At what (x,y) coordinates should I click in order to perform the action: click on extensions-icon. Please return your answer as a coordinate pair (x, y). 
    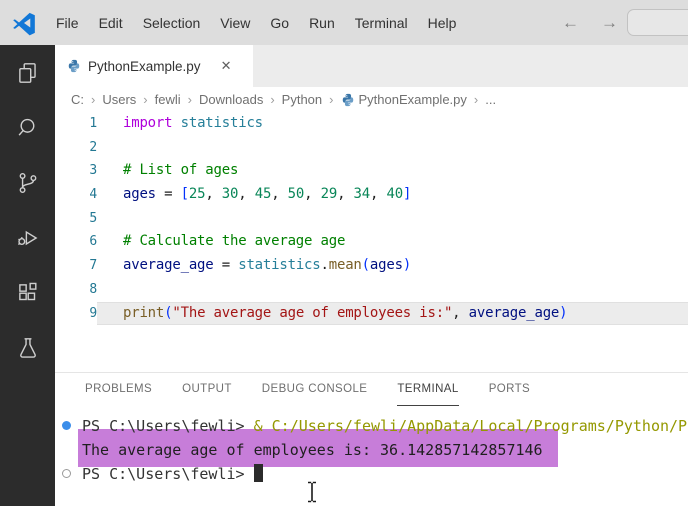
    Looking at the image, I should click on (27, 292).